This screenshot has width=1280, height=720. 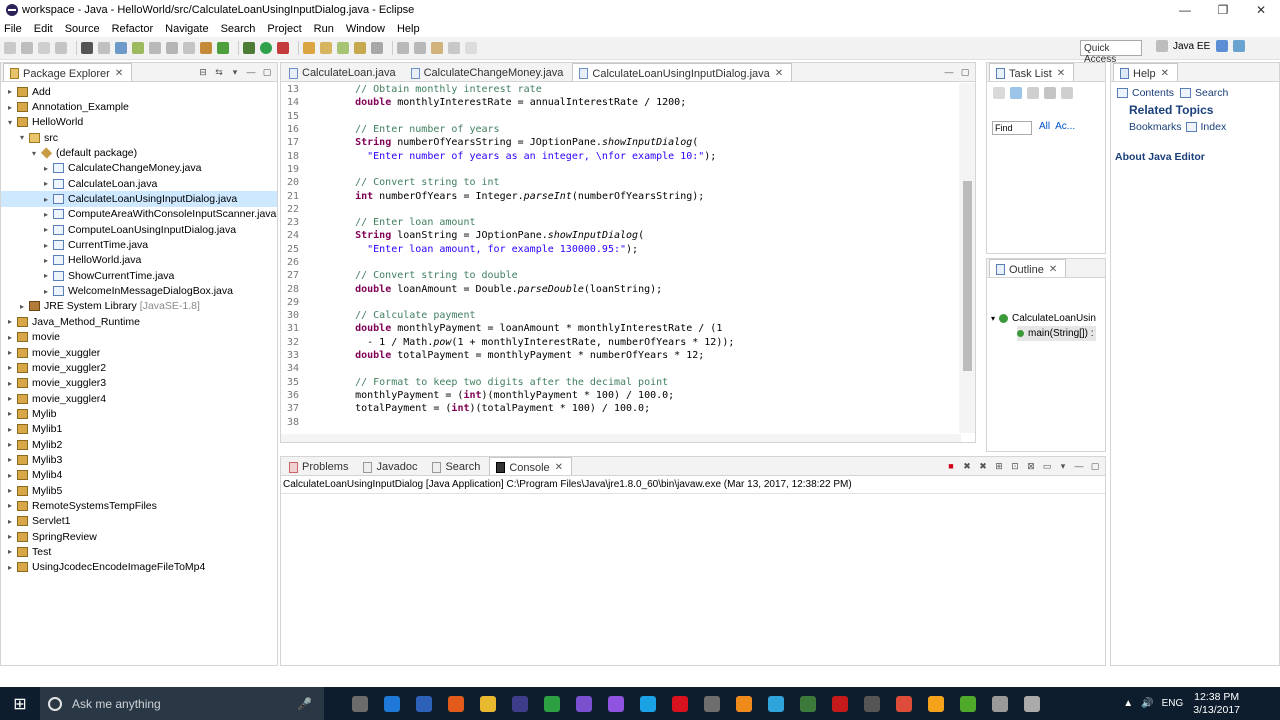 What do you see at coordinates (471, 48) in the screenshot?
I see `forward-icon` at bounding box center [471, 48].